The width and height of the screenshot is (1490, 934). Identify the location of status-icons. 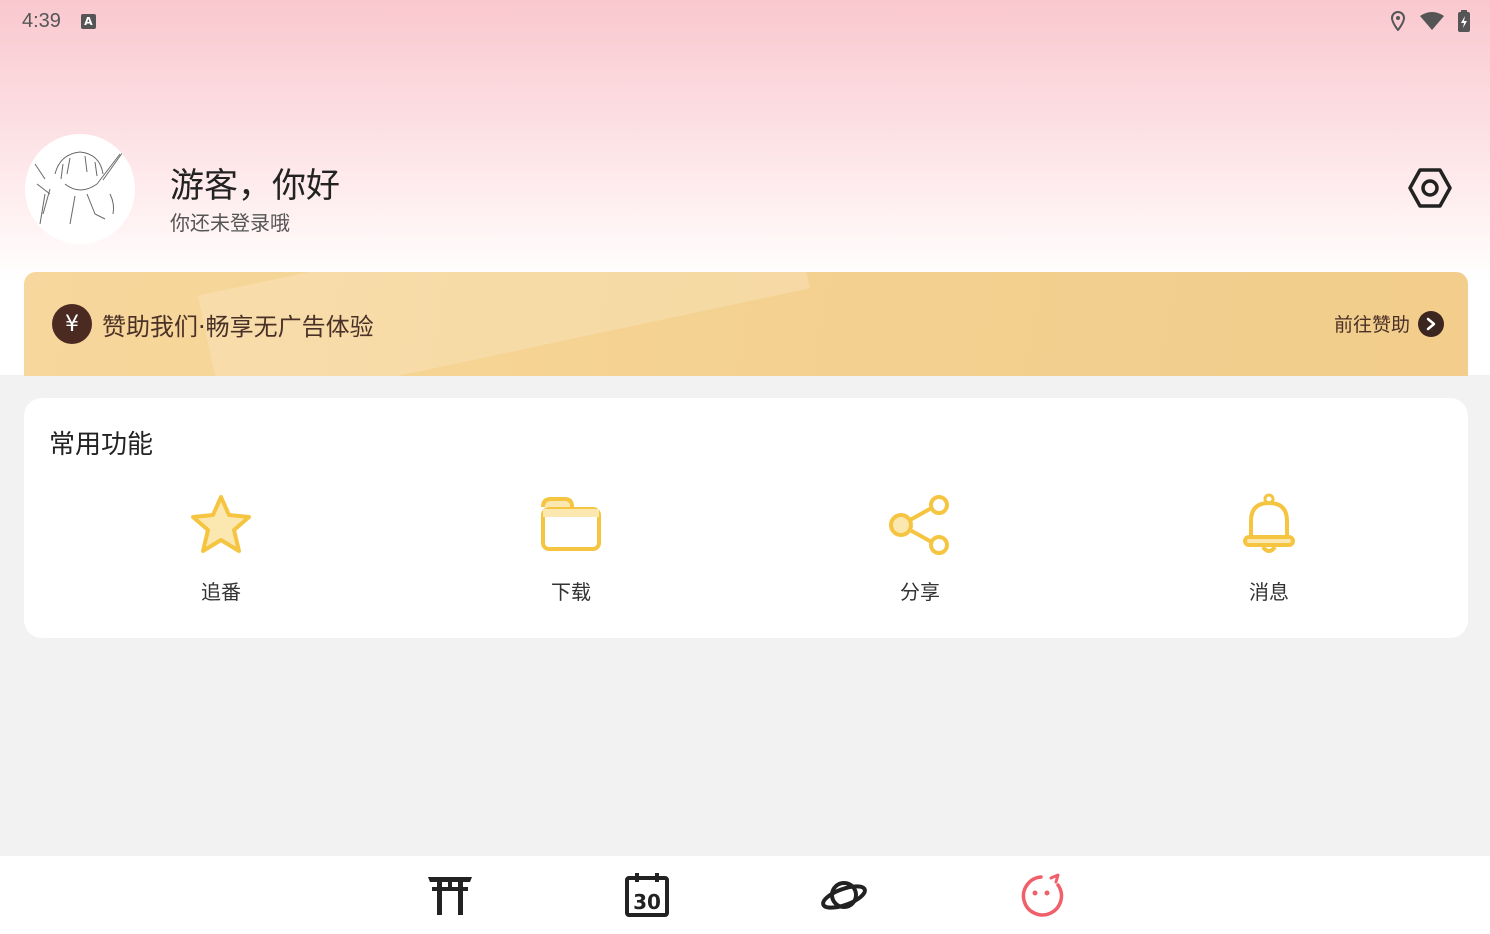
(1430, 21).